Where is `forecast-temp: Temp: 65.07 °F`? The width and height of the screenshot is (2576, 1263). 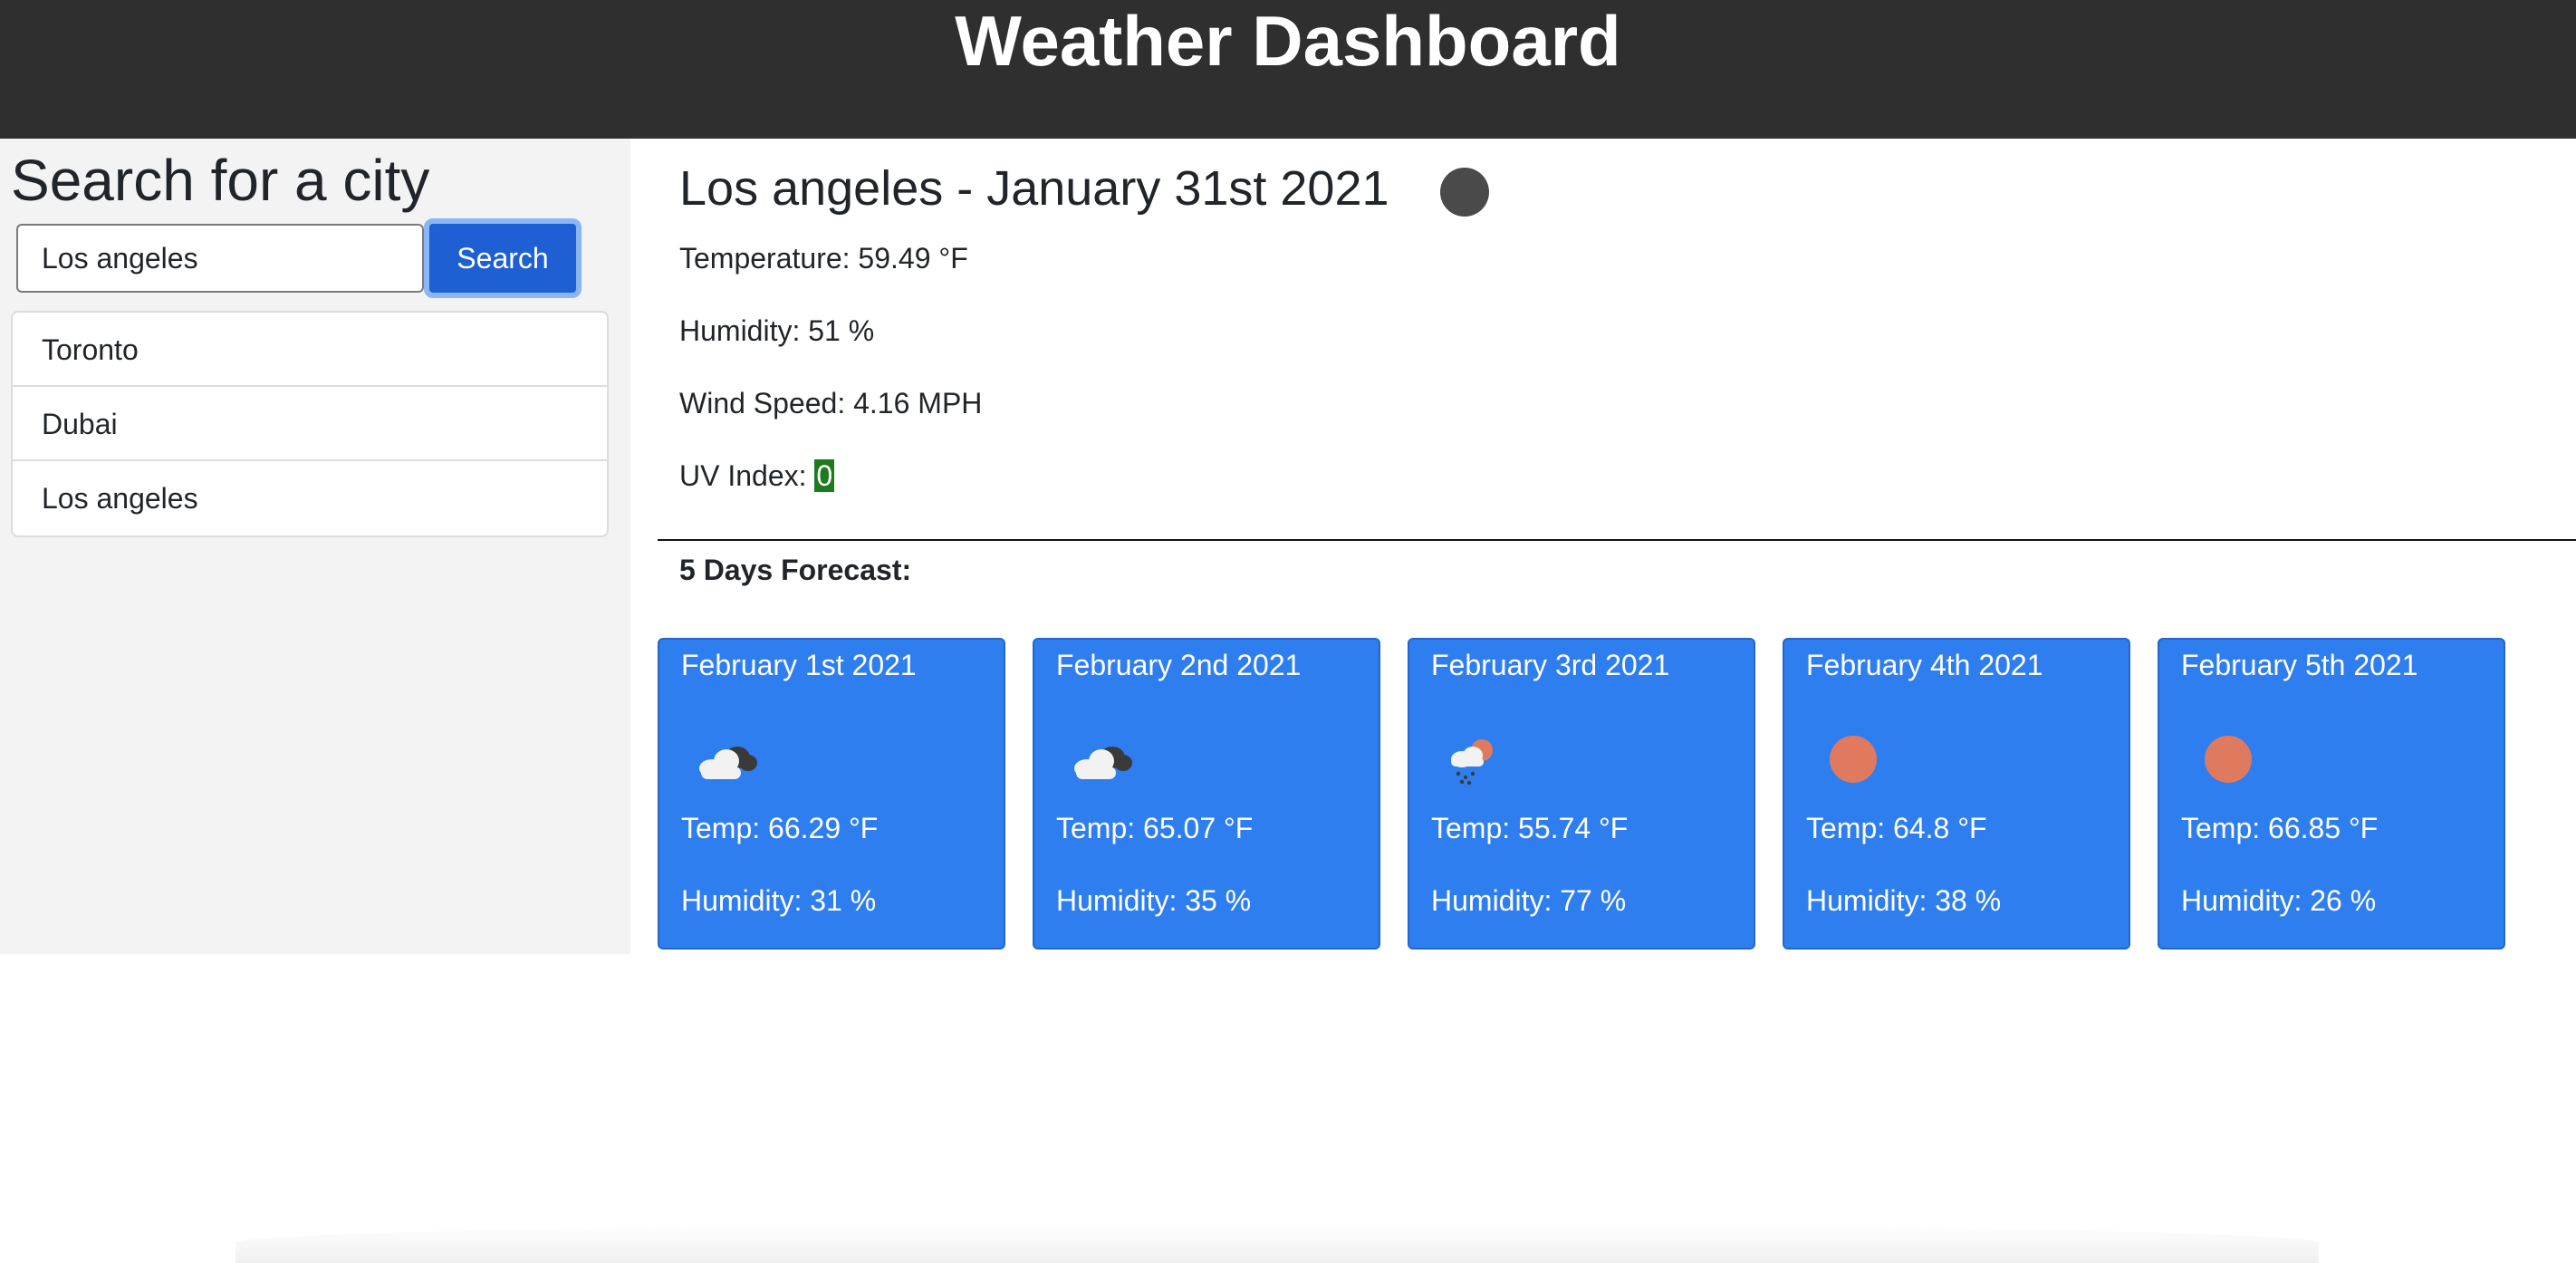 forecast-temp: Temp: 65.07 °F is located at coordinates (1155, 828).